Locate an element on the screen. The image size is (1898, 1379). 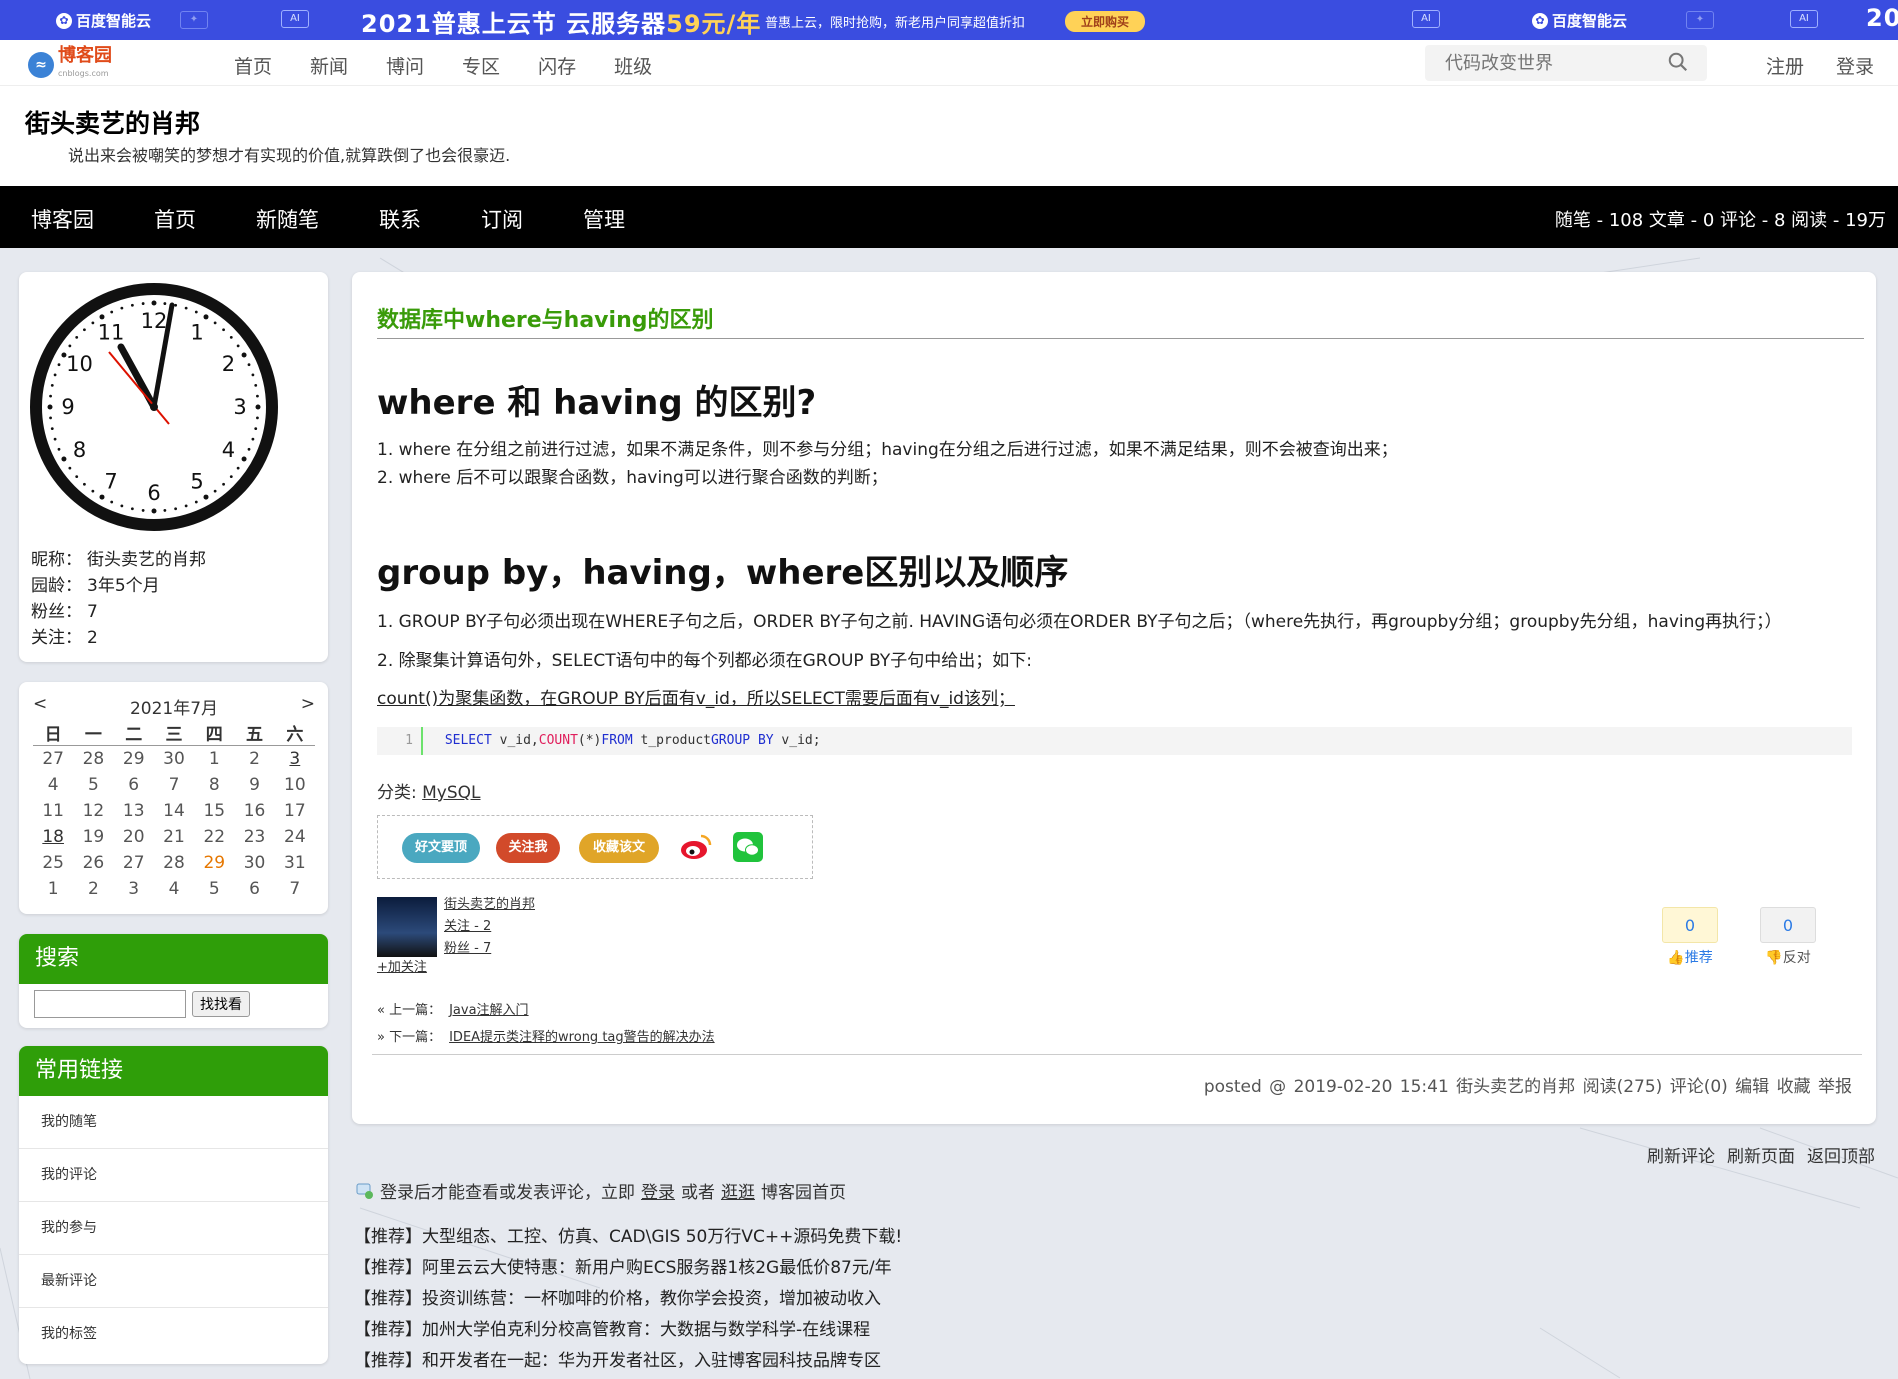
recommendation-item: 【推荐】投资训练营：一杯咖啡的价格，教你学会投资，增加被动收入 is located at coordinates (628, 1299).